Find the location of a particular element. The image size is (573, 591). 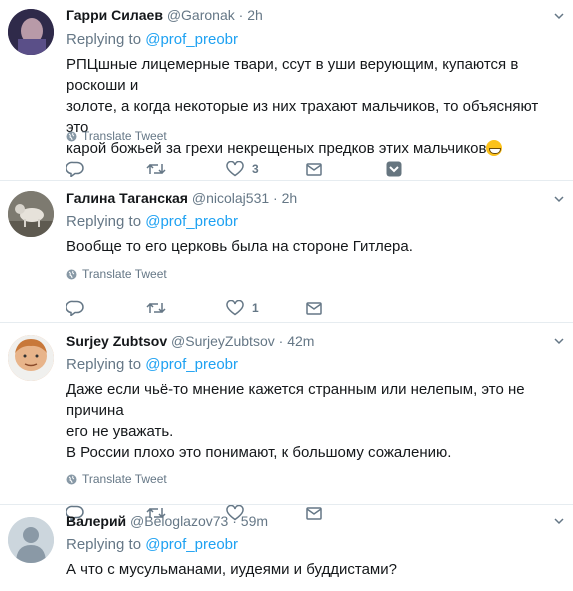

tweet-actions: 3 is located at coordinates (314, 169).